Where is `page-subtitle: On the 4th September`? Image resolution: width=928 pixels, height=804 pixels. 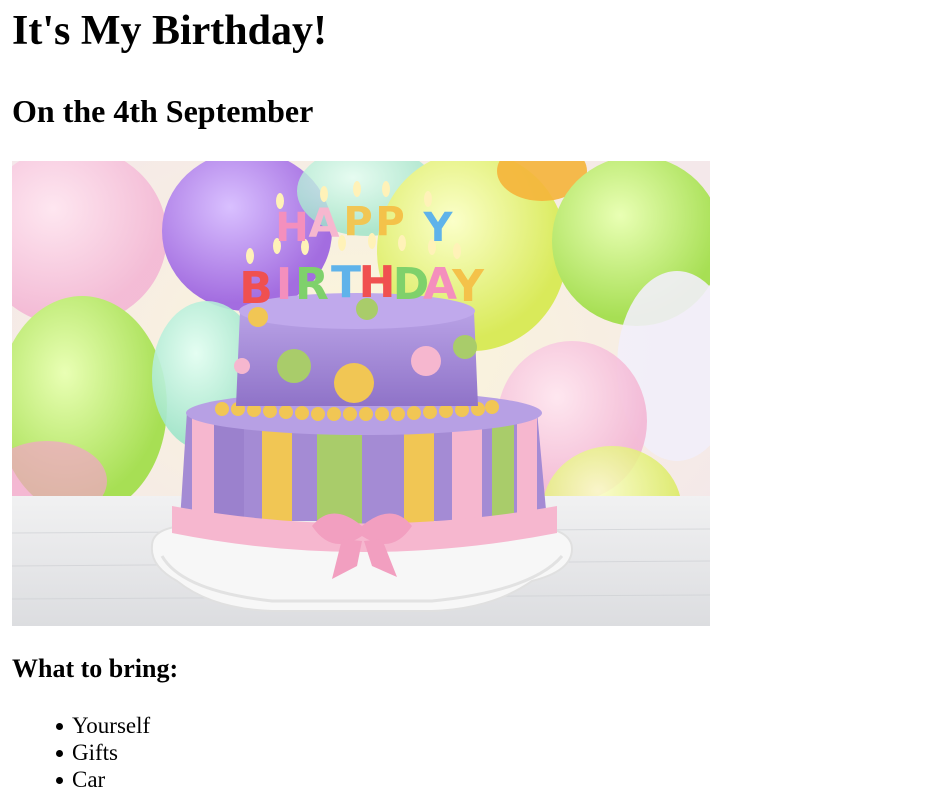
page-subtitle: On the 4th September is located at coordinates (163, 111).